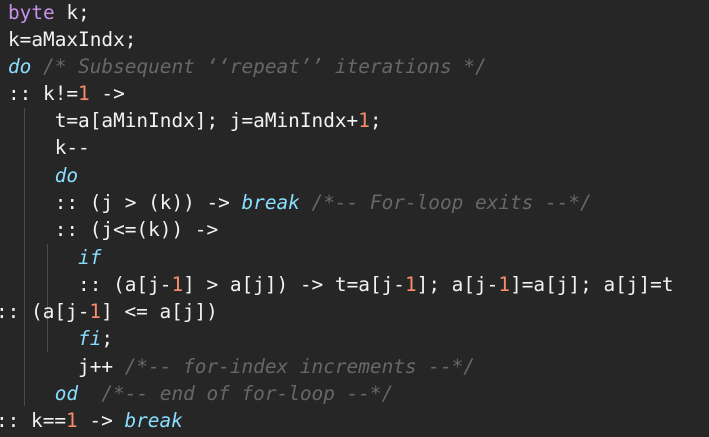 The width and height of the screenshot is (709, 437). I want to click on code-line-16: :: k==1 -> break, so click(91, 420).